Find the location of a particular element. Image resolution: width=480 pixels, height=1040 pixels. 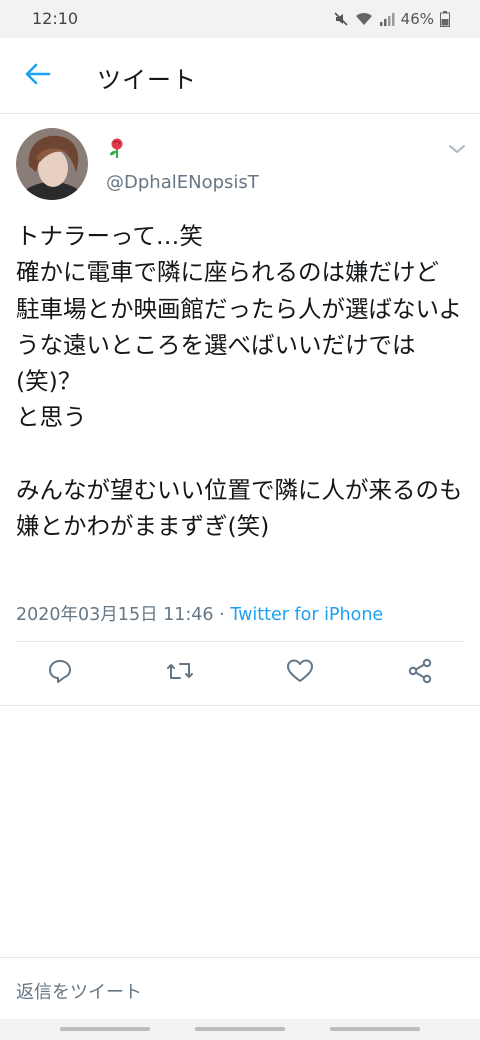

divider is located at coordinates (240, 705).